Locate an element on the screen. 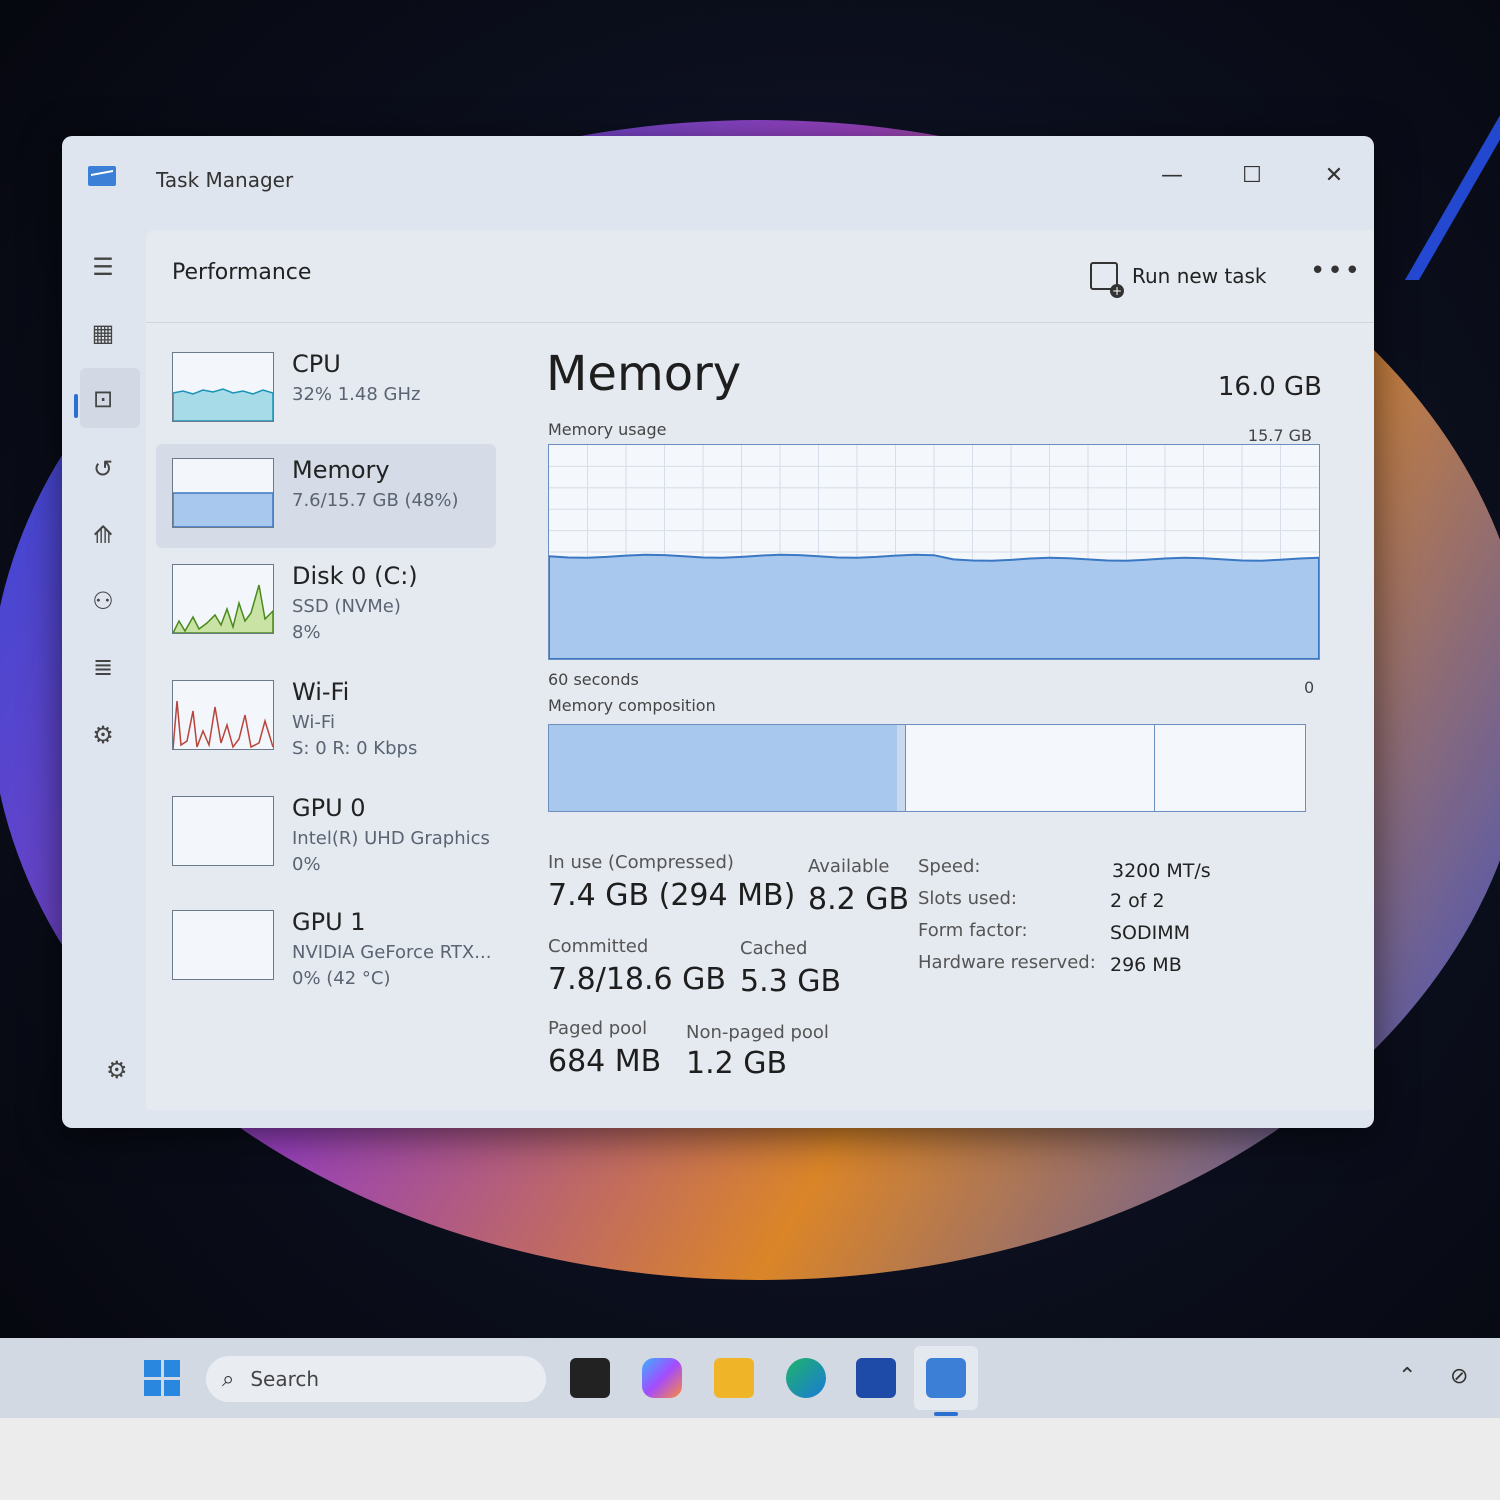 The width and height of the screenshot is (1500, 1500). close-button: ✕ is located at coordinates (1334, 175).